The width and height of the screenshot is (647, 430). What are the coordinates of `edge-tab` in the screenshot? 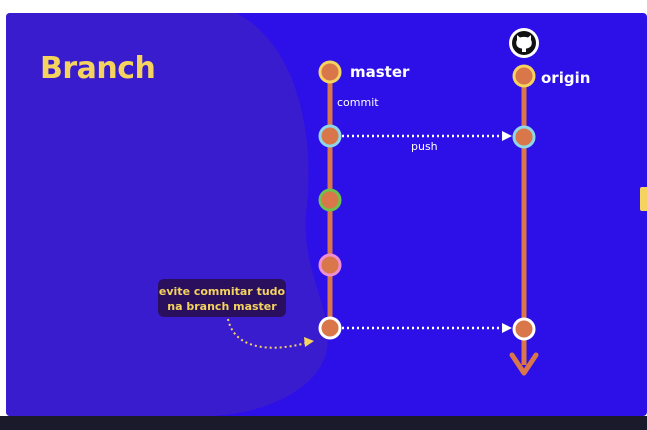 It's located at (643, 199).